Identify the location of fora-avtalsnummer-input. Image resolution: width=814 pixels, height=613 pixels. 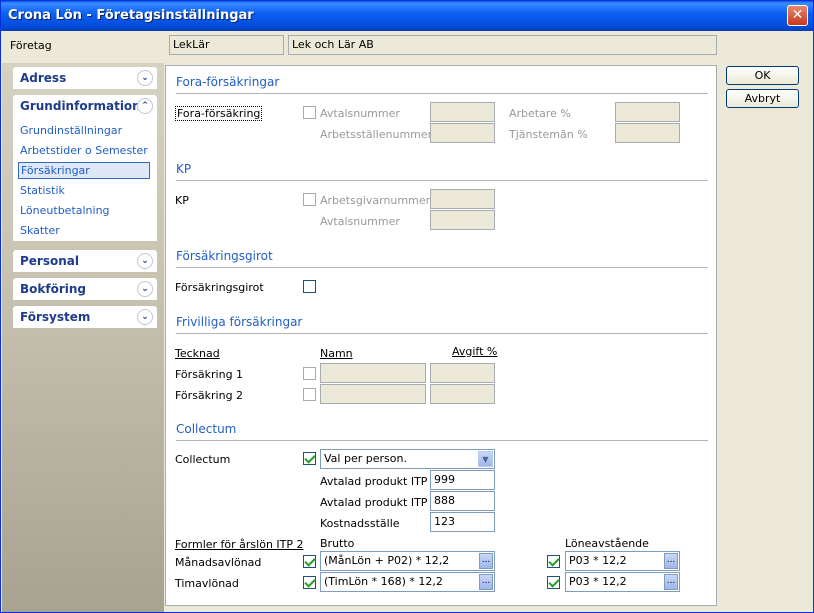
(462, 112).